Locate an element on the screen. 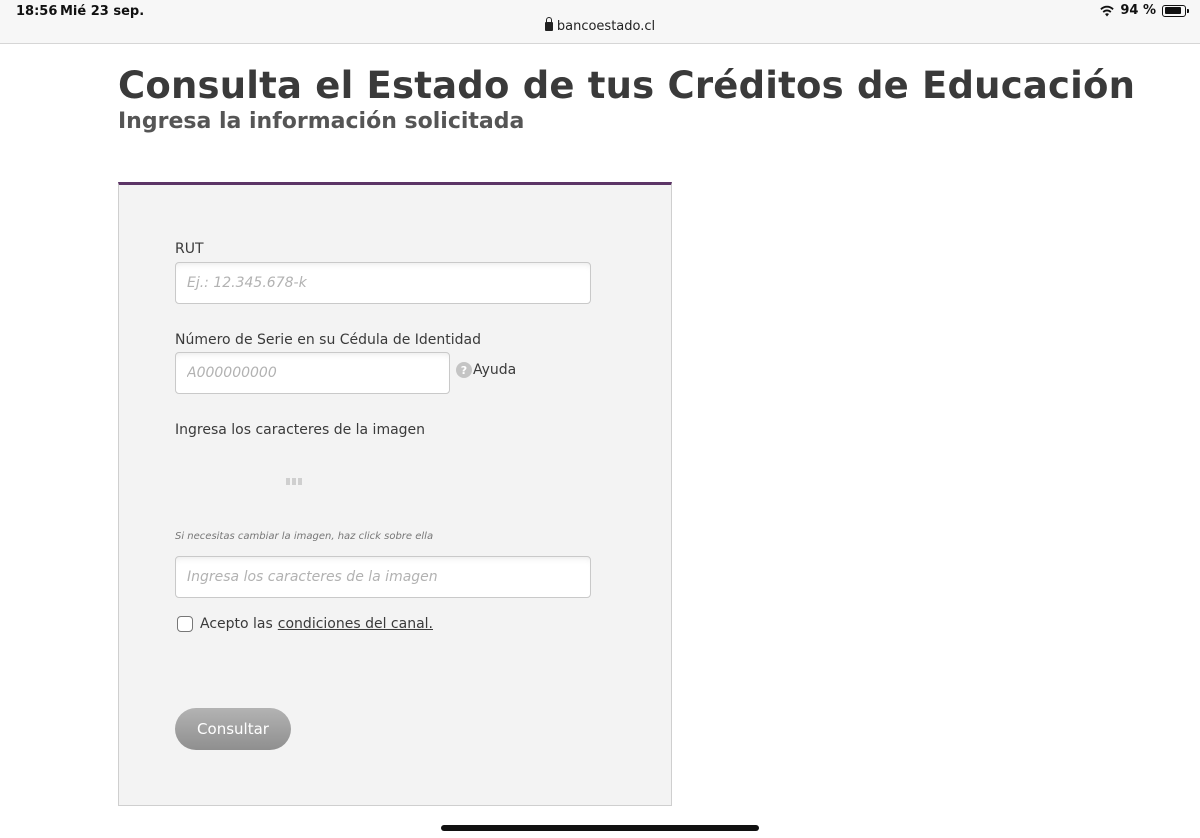  url-text: bancoestado.cl is located at coordinates (606, 26).